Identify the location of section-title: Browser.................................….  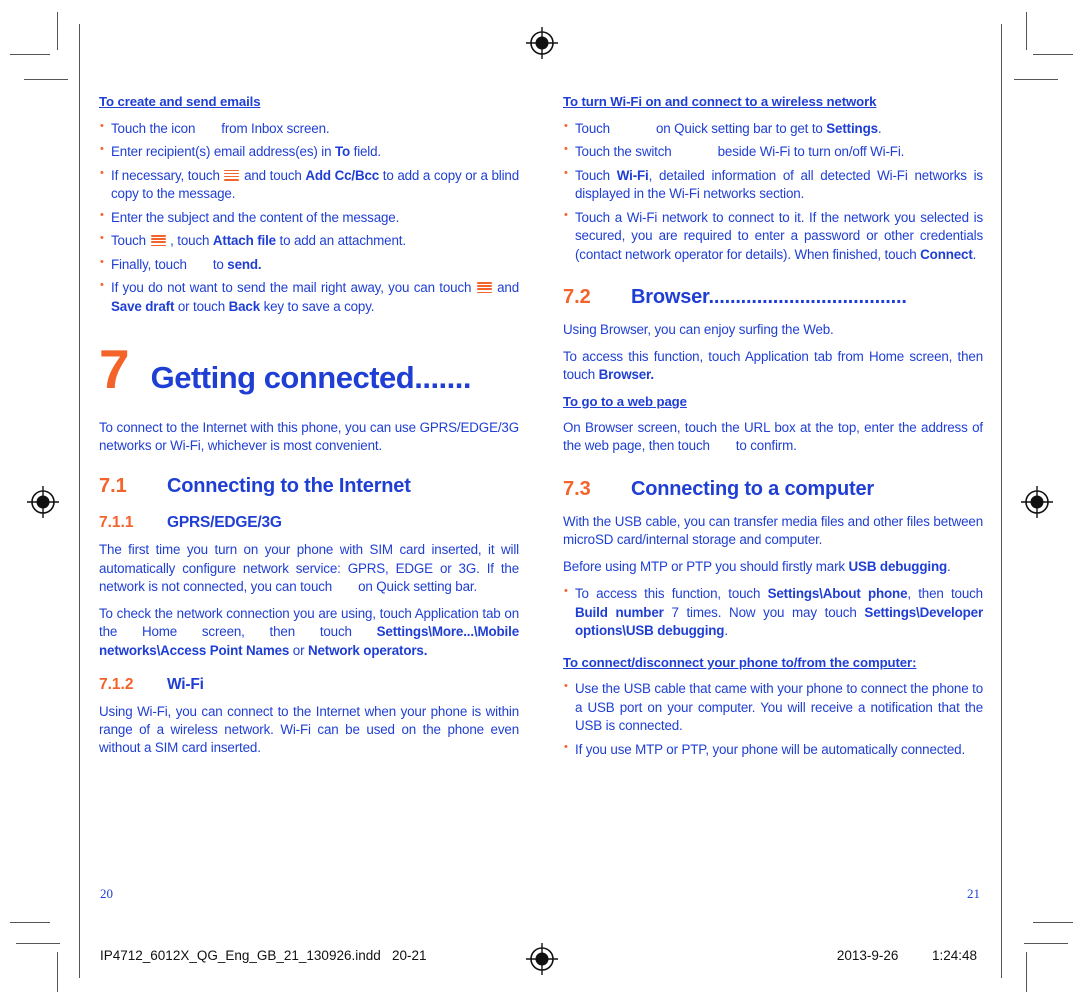
(769, 297).